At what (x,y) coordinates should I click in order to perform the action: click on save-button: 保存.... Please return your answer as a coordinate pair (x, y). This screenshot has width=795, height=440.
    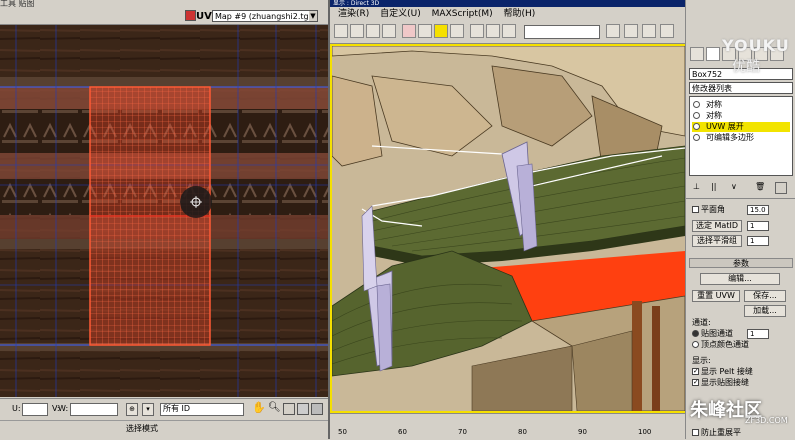
    Looking at the image, I should click on (765, 296).